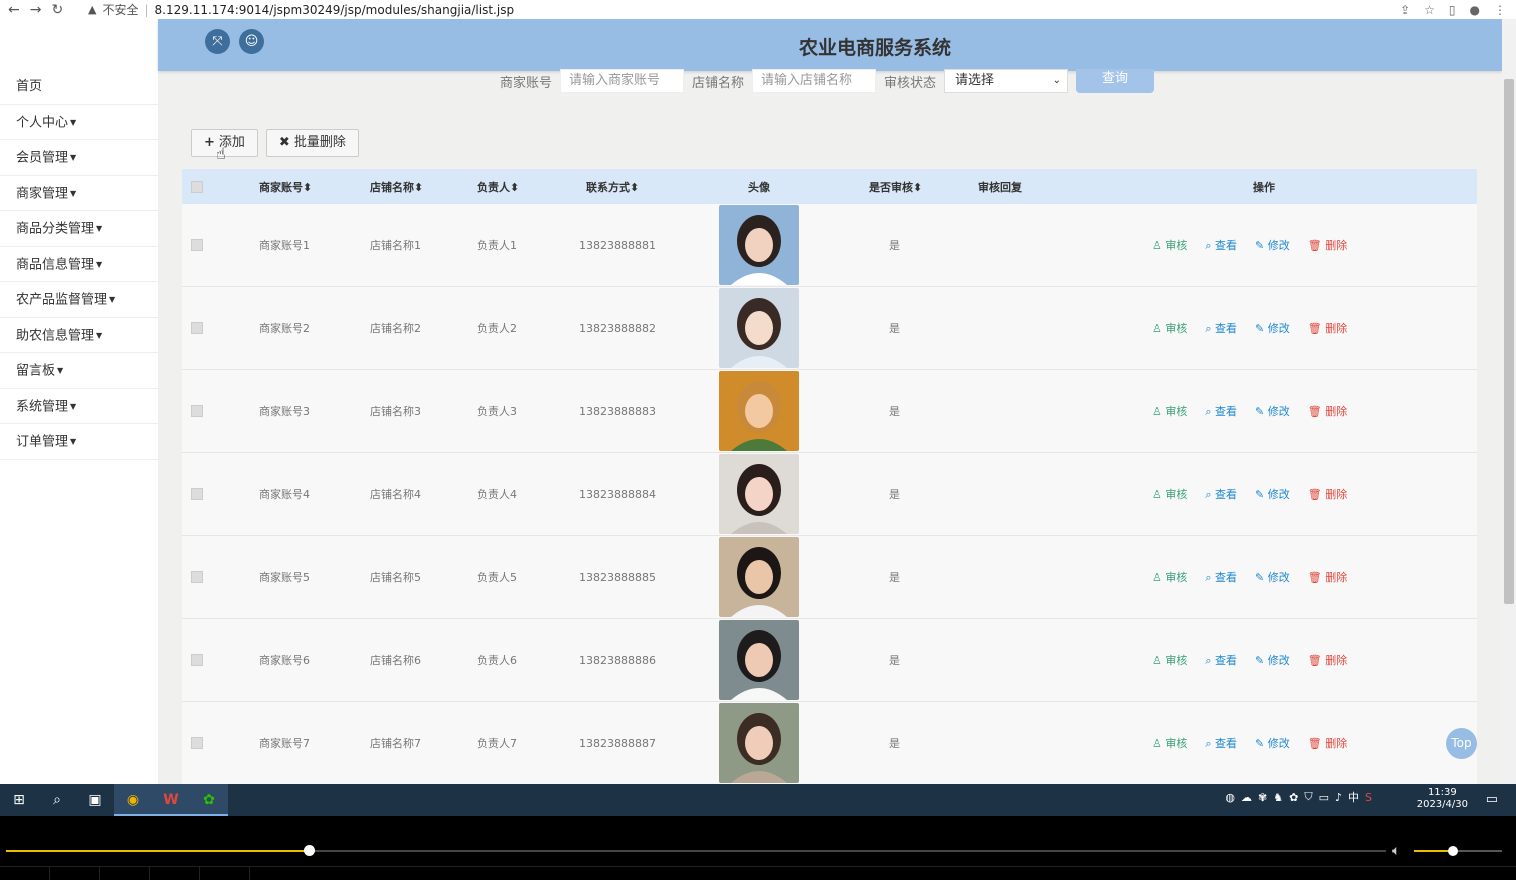 The width and height of the screenshot is (1516, 880). I want to click on scrollbar-thumb, so click(1509, 341).